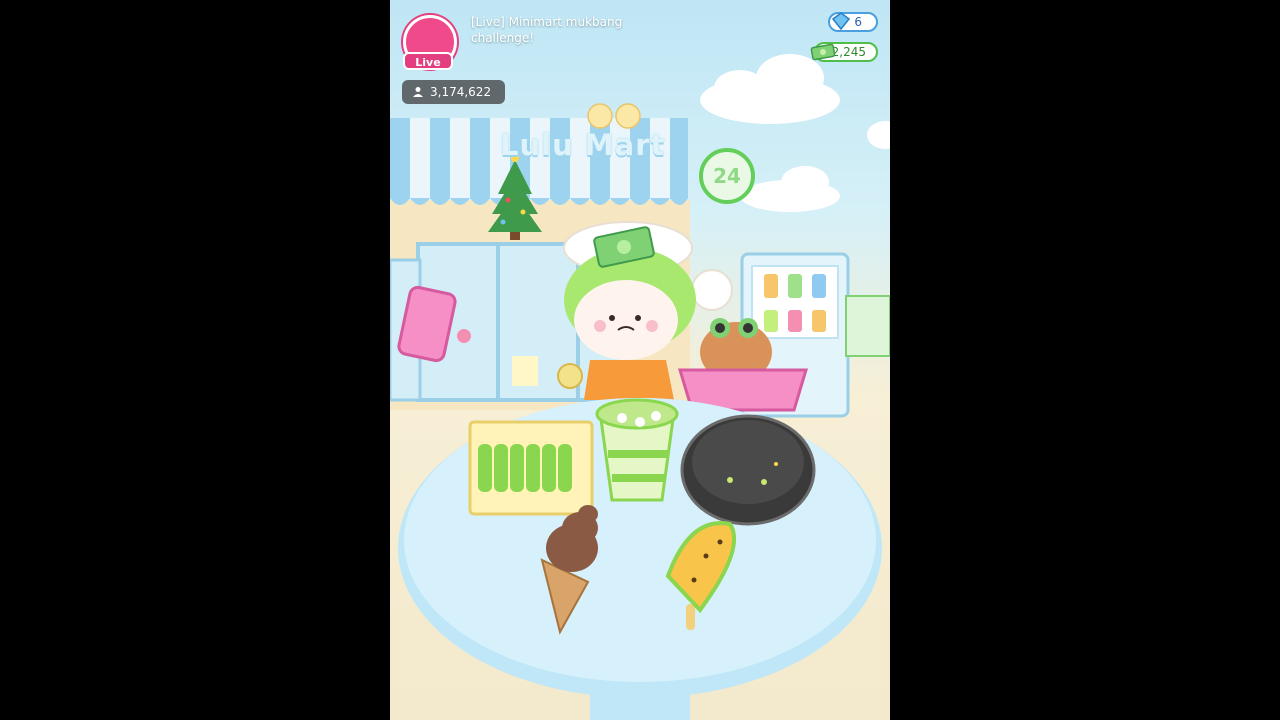 Image resolution: width=1280 pixels, height=720 pixels. Describe the element at coordinates (748, 470) in the screenshot. I see `empty-dark-bowl` at that location.